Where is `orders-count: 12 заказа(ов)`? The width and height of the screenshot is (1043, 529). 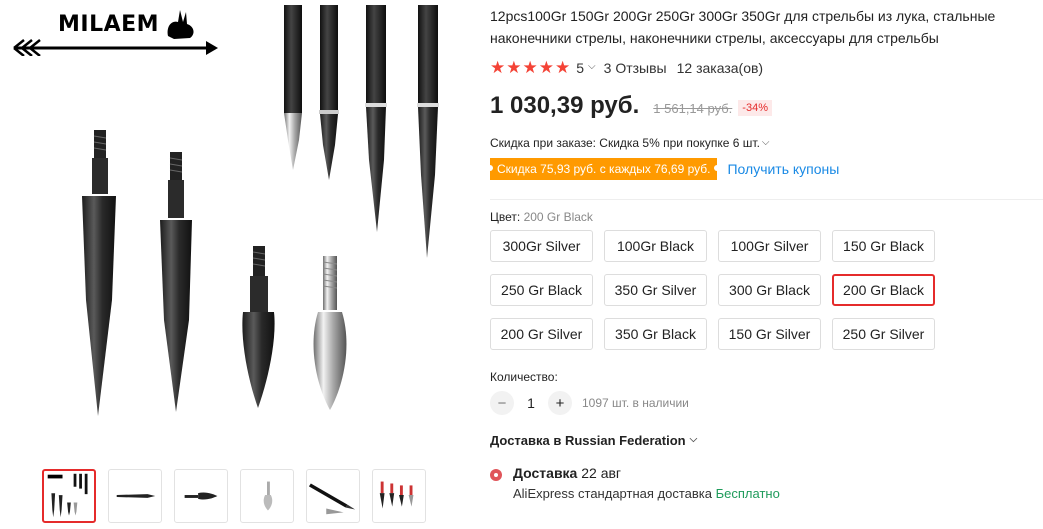
orders-count: 12 заказа(ов) is located at coordinates (720, 67).